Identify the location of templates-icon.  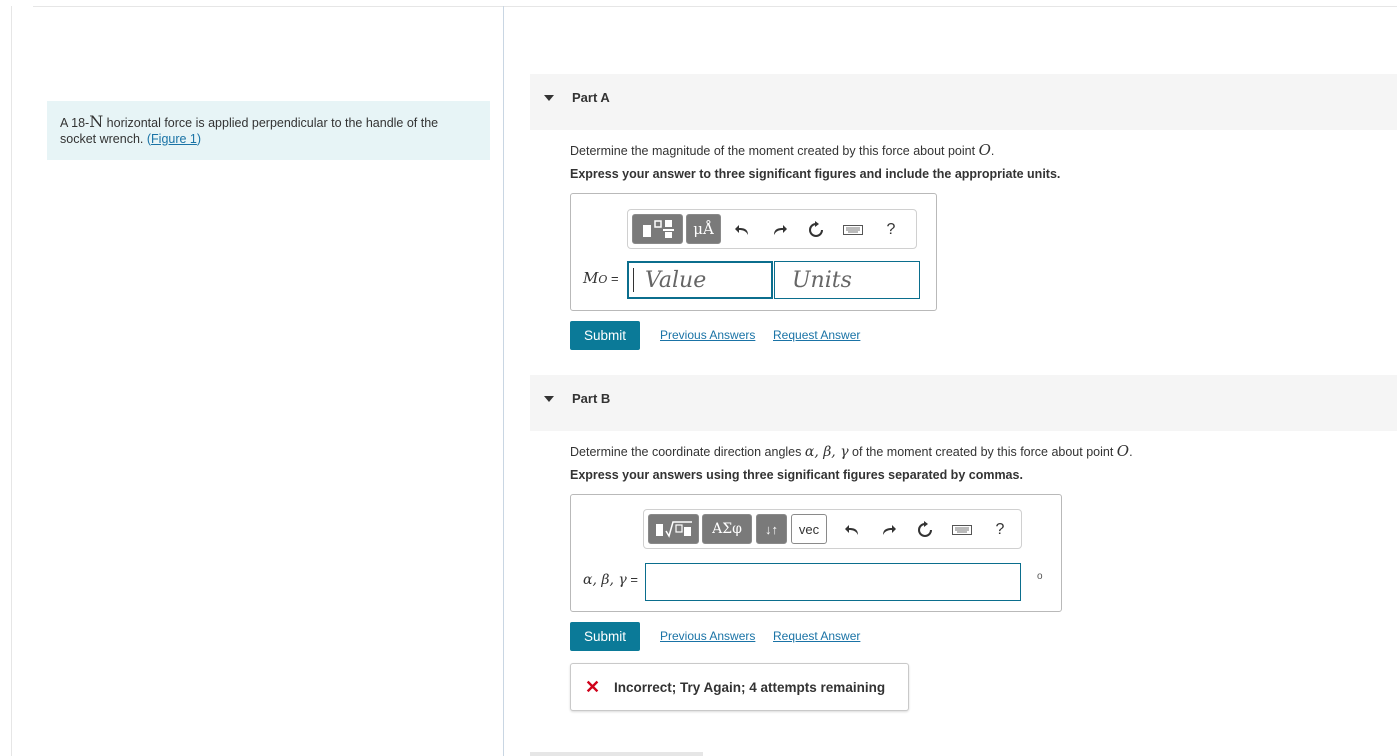
(658, 229).